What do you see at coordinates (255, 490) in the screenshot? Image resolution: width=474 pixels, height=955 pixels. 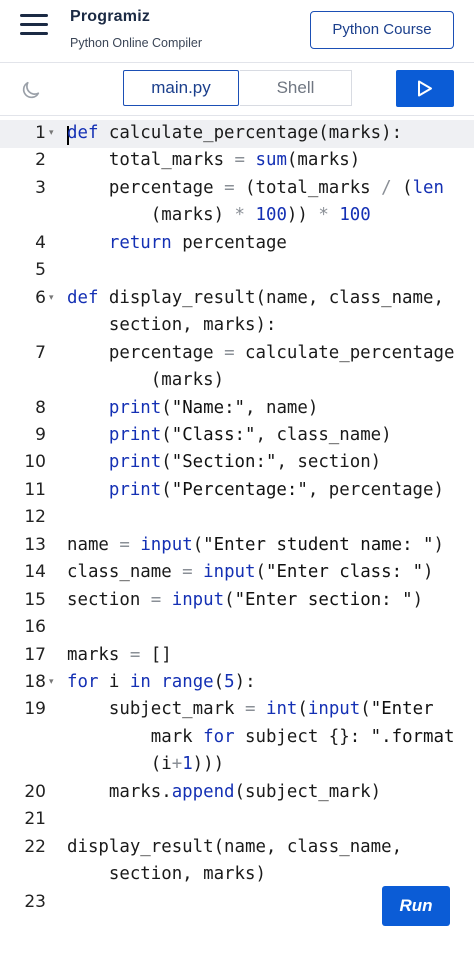 I see `code-line: print("Percentage:", percentage)` at bounding box center [255, 490].